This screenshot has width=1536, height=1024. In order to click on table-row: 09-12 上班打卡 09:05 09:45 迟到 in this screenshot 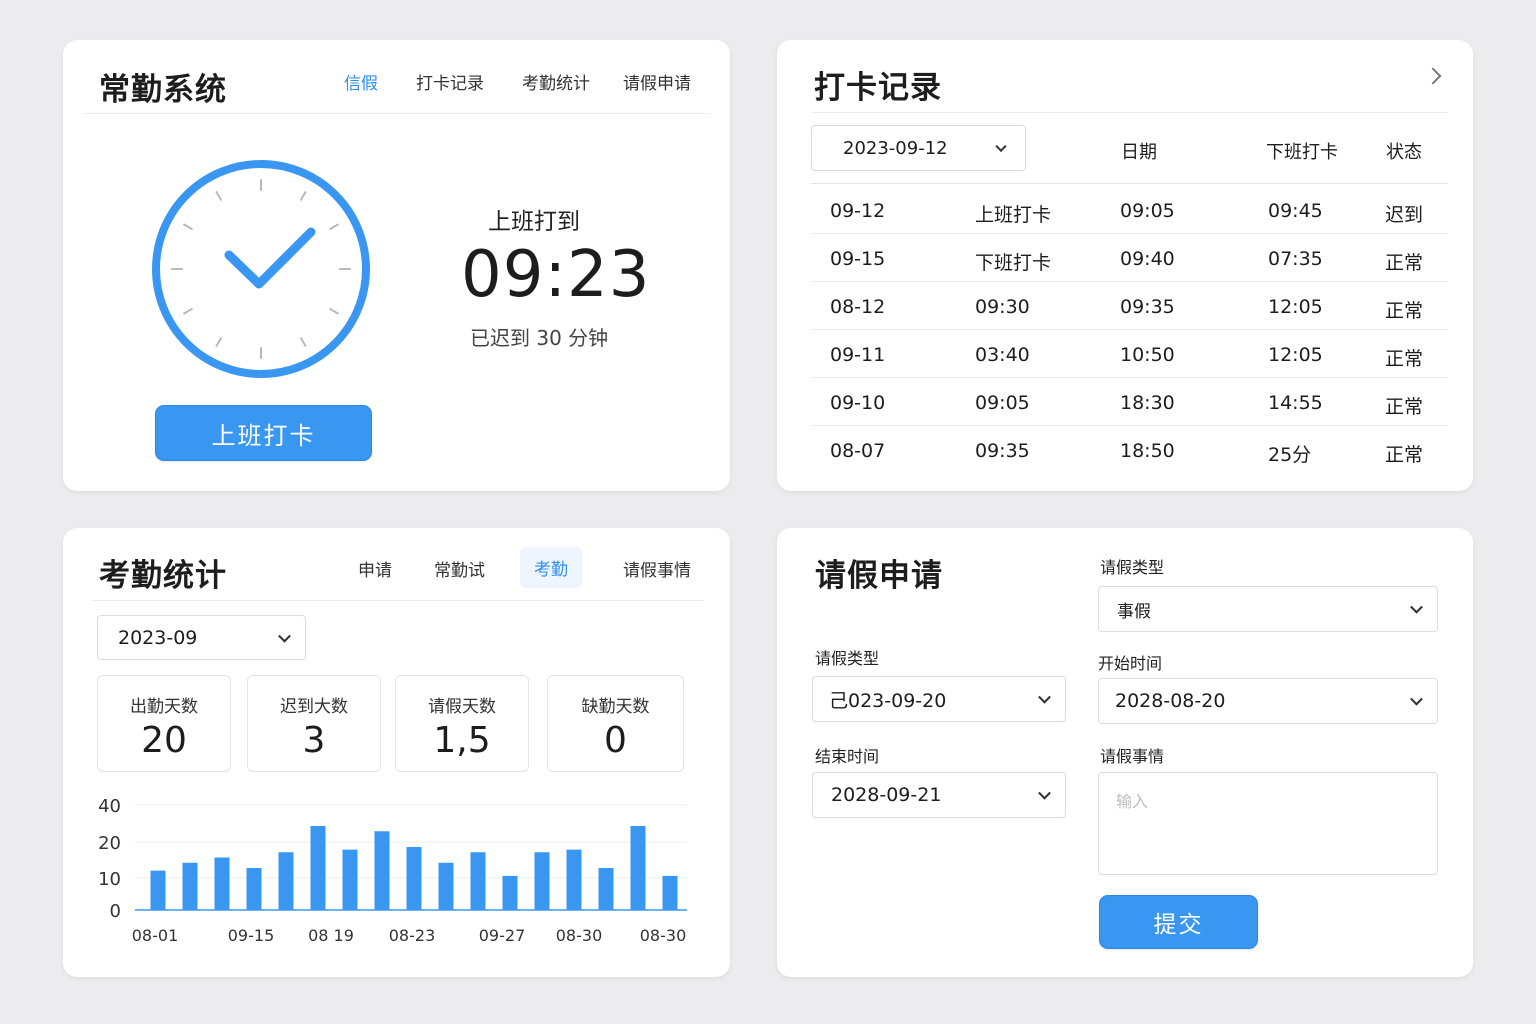, I will do `click(1129, 210)`.